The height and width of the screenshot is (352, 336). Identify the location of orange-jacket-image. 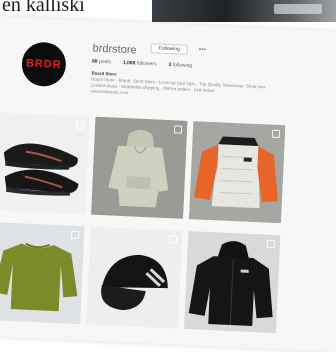
(237, 172).